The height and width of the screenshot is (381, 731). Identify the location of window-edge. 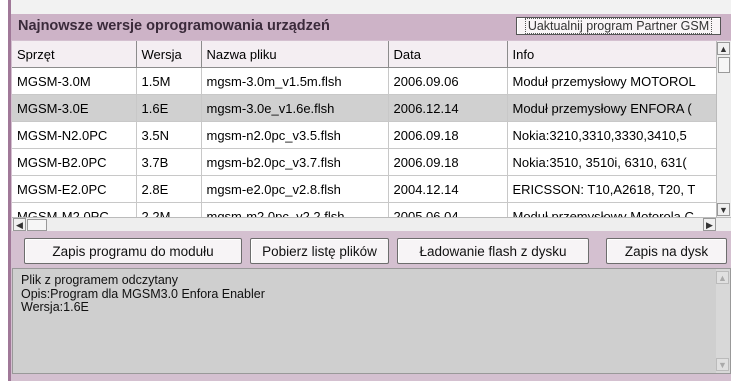
(4, 190).